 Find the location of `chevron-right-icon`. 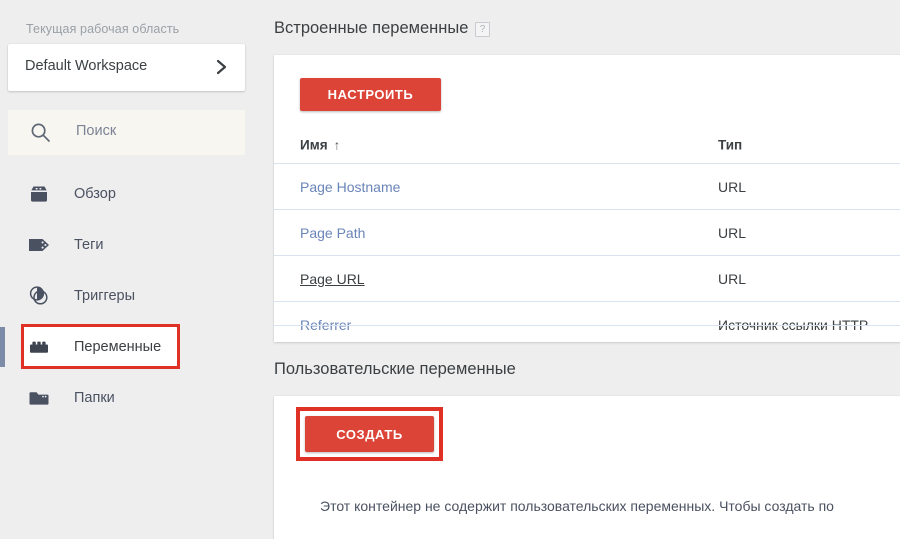

chevron-right-icon is located at coordinates (222, 67).